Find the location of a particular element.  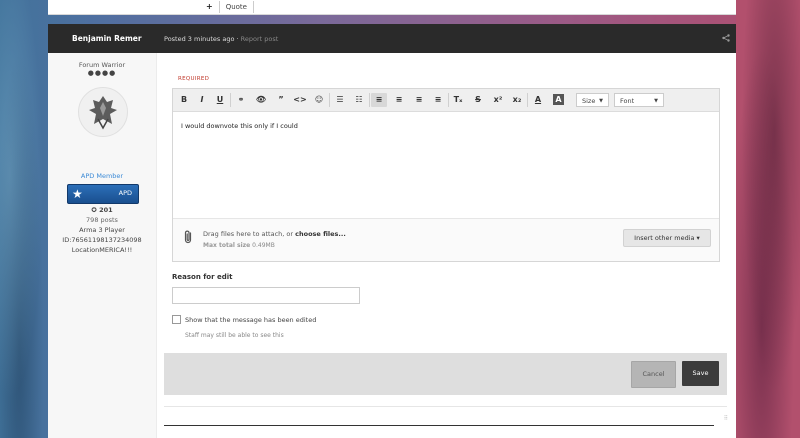

superscript-icon: x² is located at coordinates (498, 100).